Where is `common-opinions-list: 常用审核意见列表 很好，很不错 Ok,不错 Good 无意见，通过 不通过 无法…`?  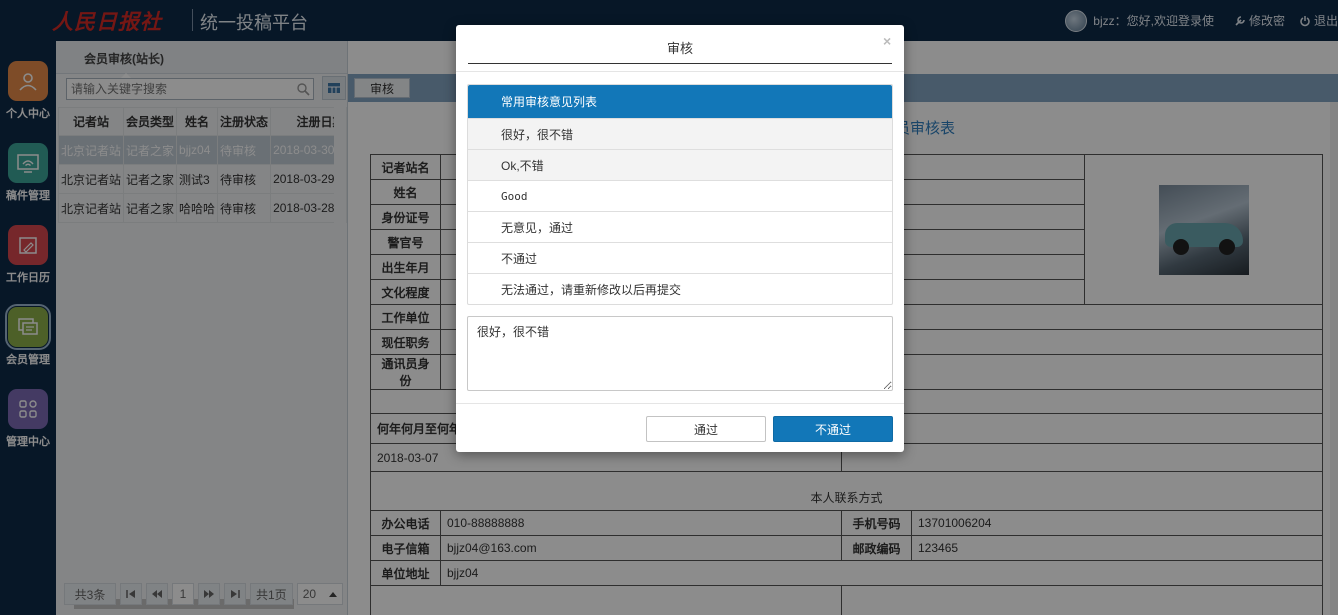
common-opinions-list: 常用审核意见列表 很好，很不错 Ok,不错 Good 无意见，通过 不通过 无法… is located at coordinates (680, 194).